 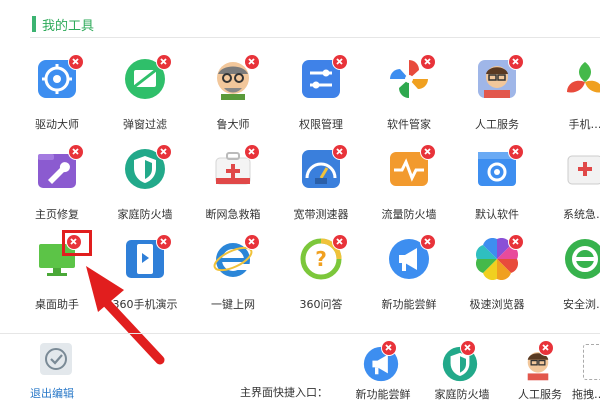 What do you see at coordinates (57, 124) in the screenshot?
I see `tool-label: 驱动大师` at bounding box center [57, 124].